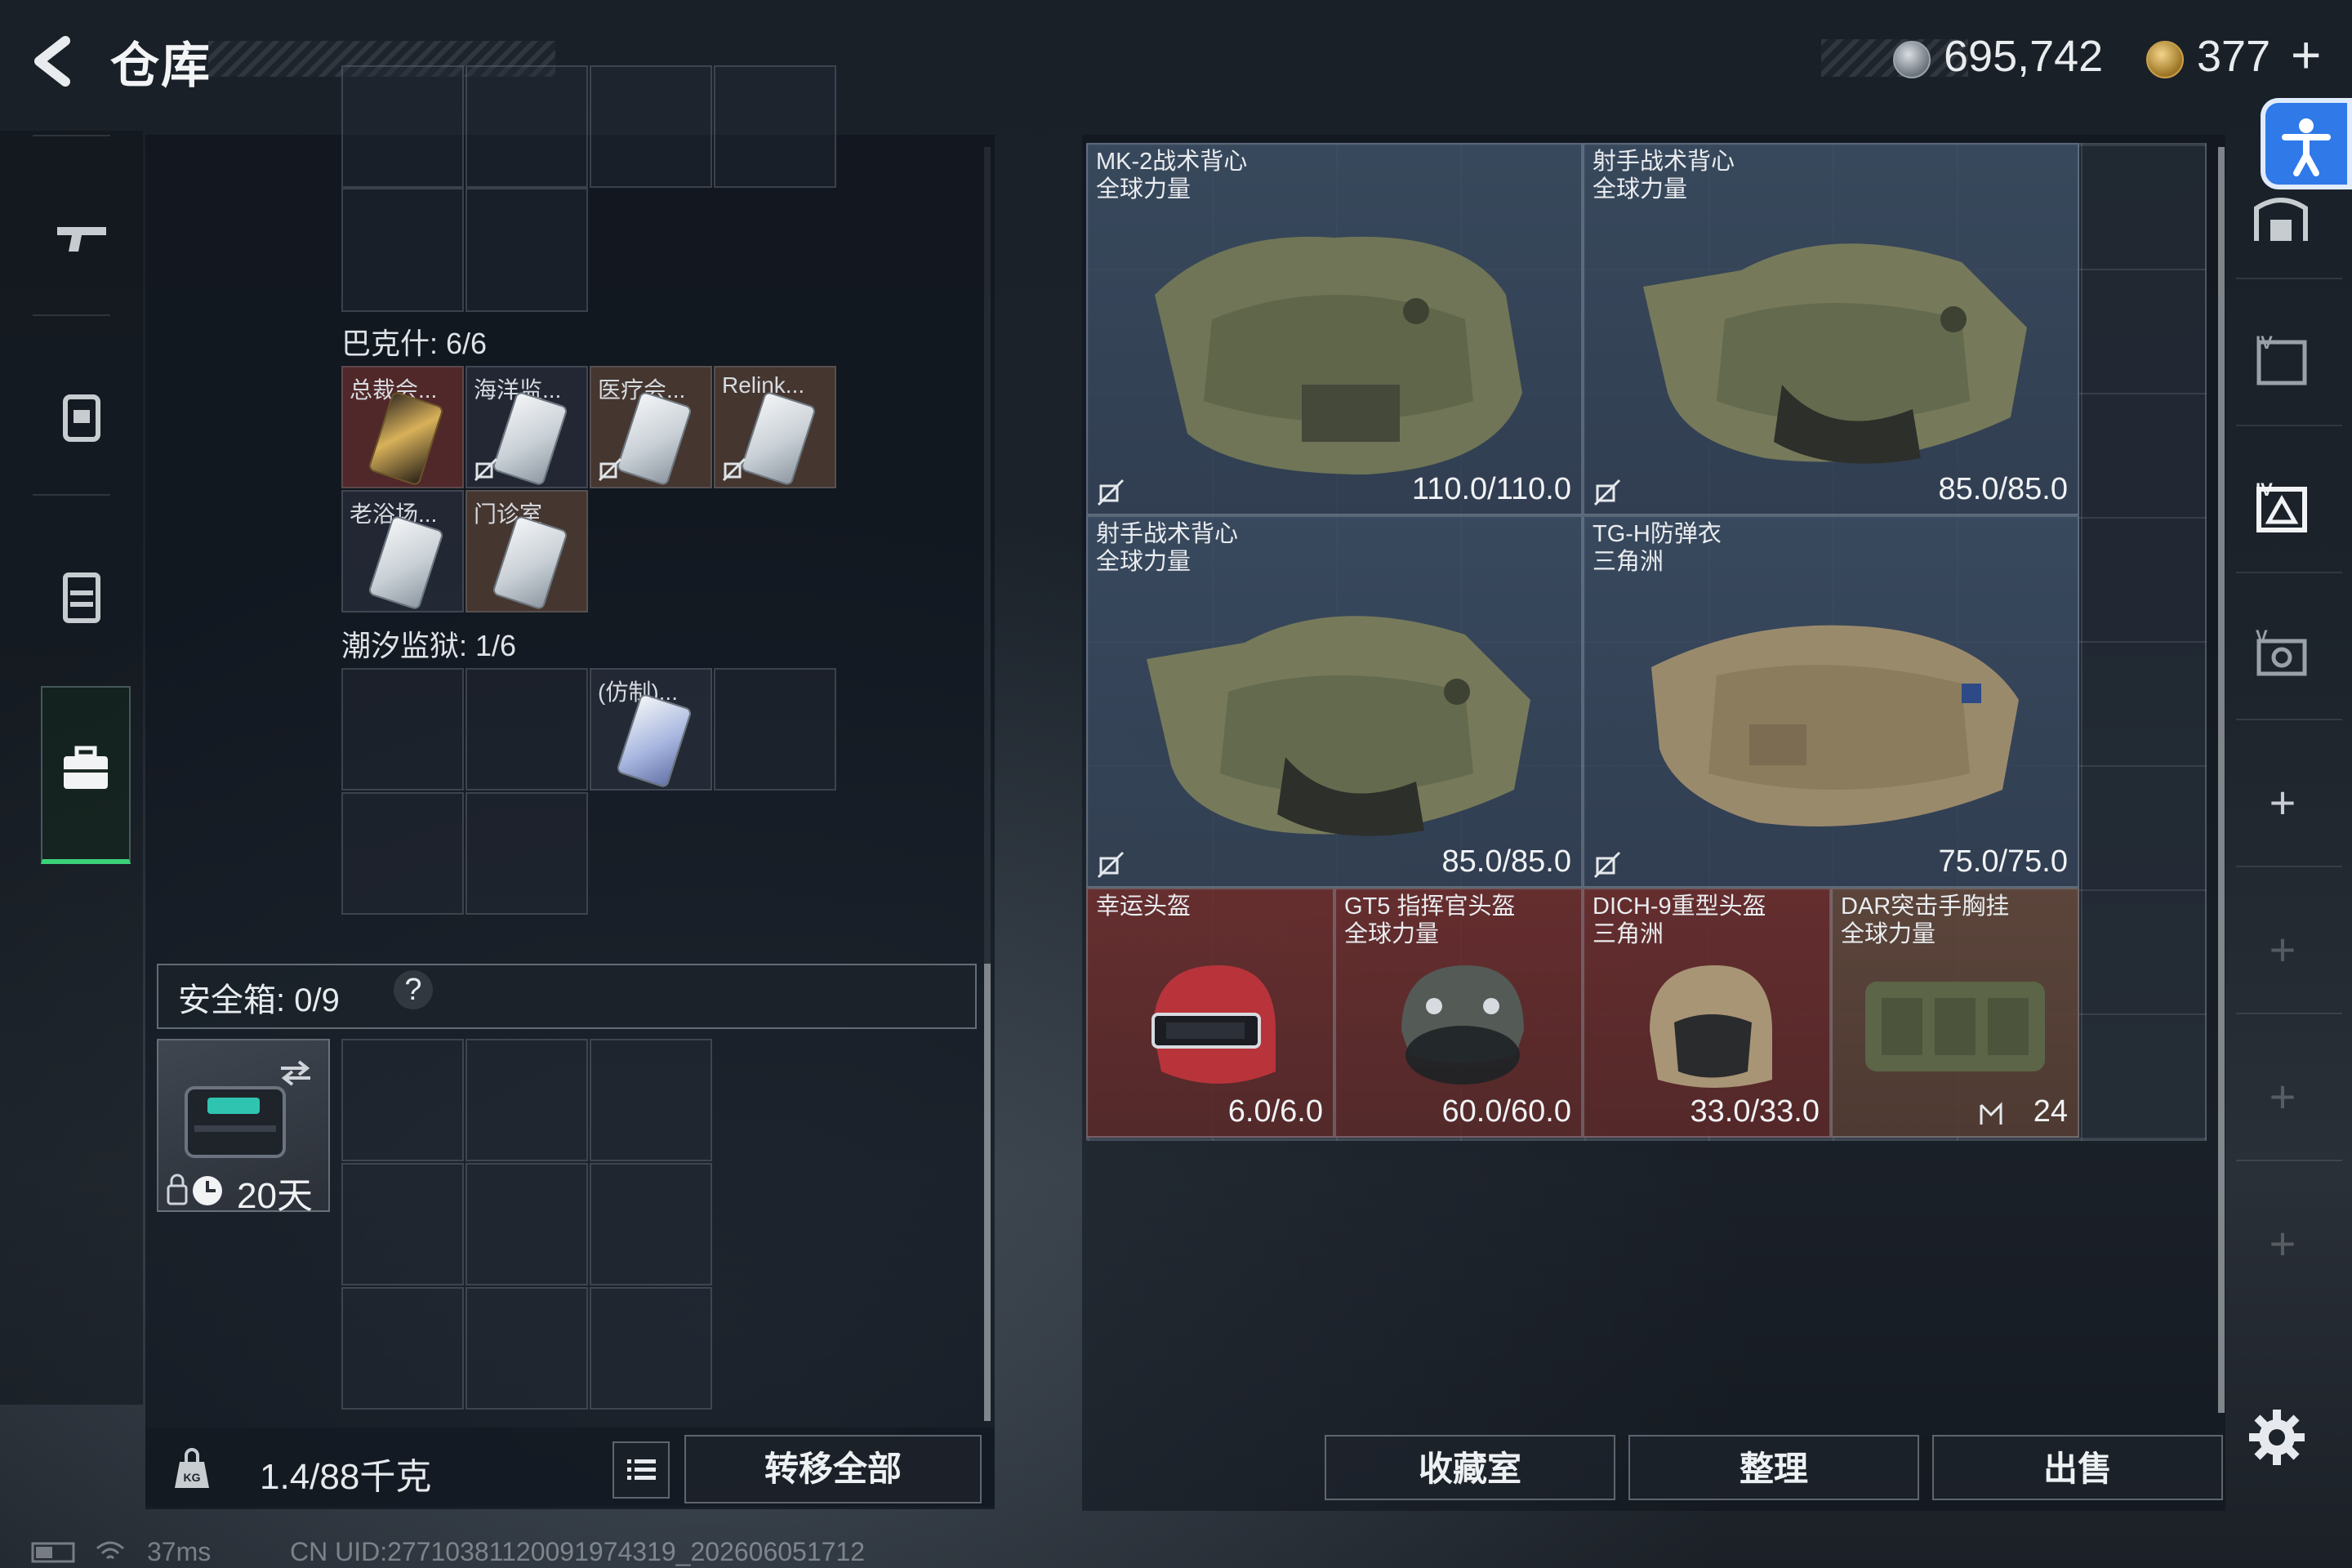 This screenshot has height=1568, width=2352. What do you see at coordinates (527, 551) in the screenshot?
I see `keycard-slot: 门诊室` at bounding box center [527, 551].